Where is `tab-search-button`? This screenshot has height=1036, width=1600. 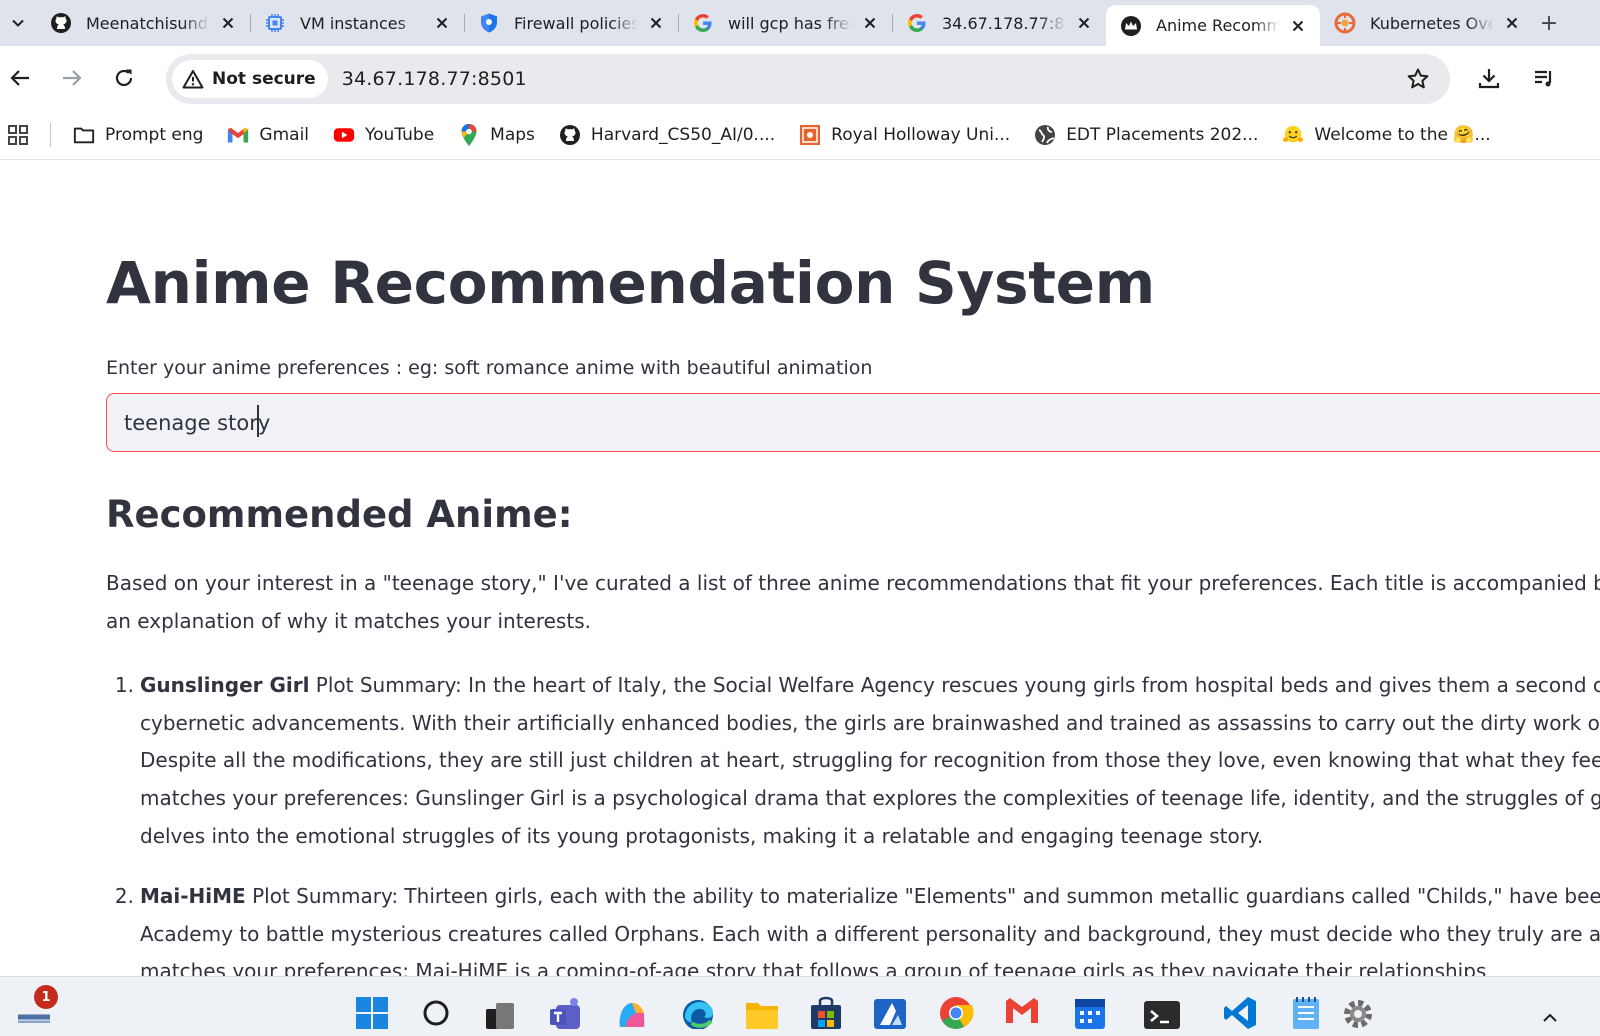
tab-search-button is located at coordinates (18, 23).